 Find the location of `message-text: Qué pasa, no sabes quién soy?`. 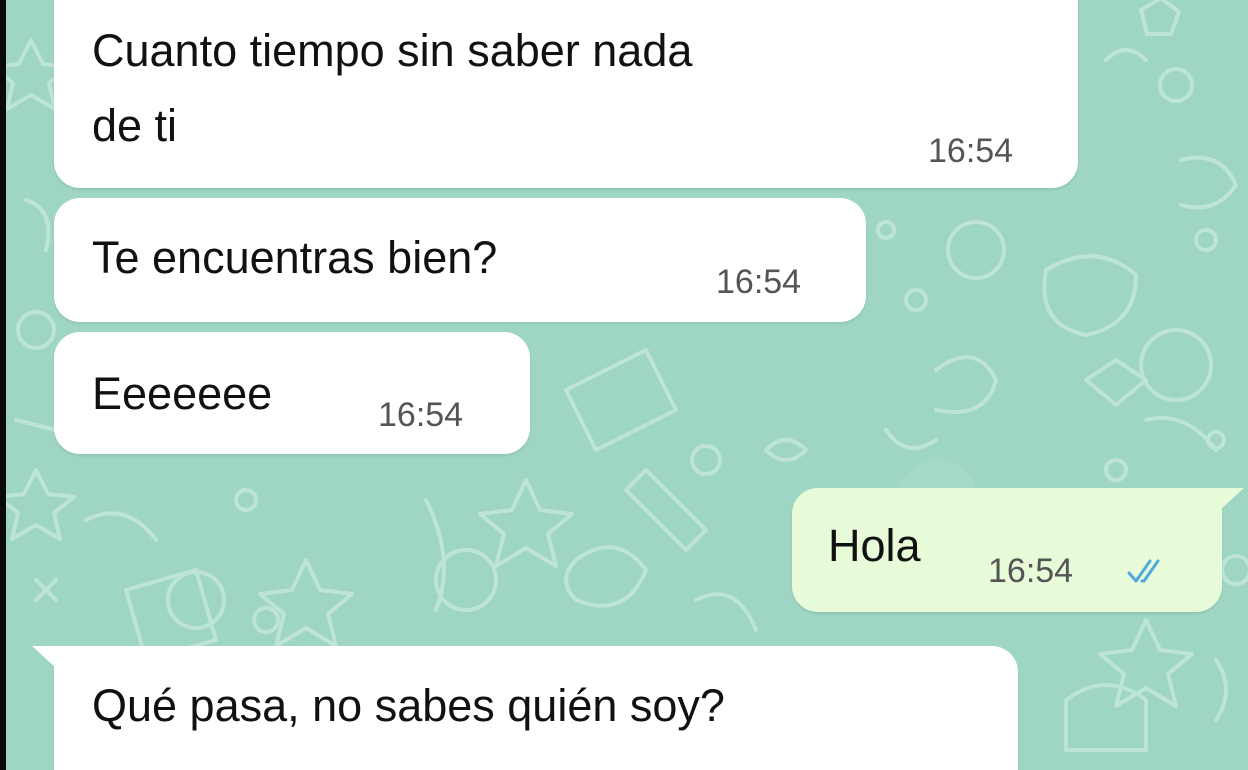

message-text: Qué pasa, no sabes quién soy? is located at coordinates (408, 705).